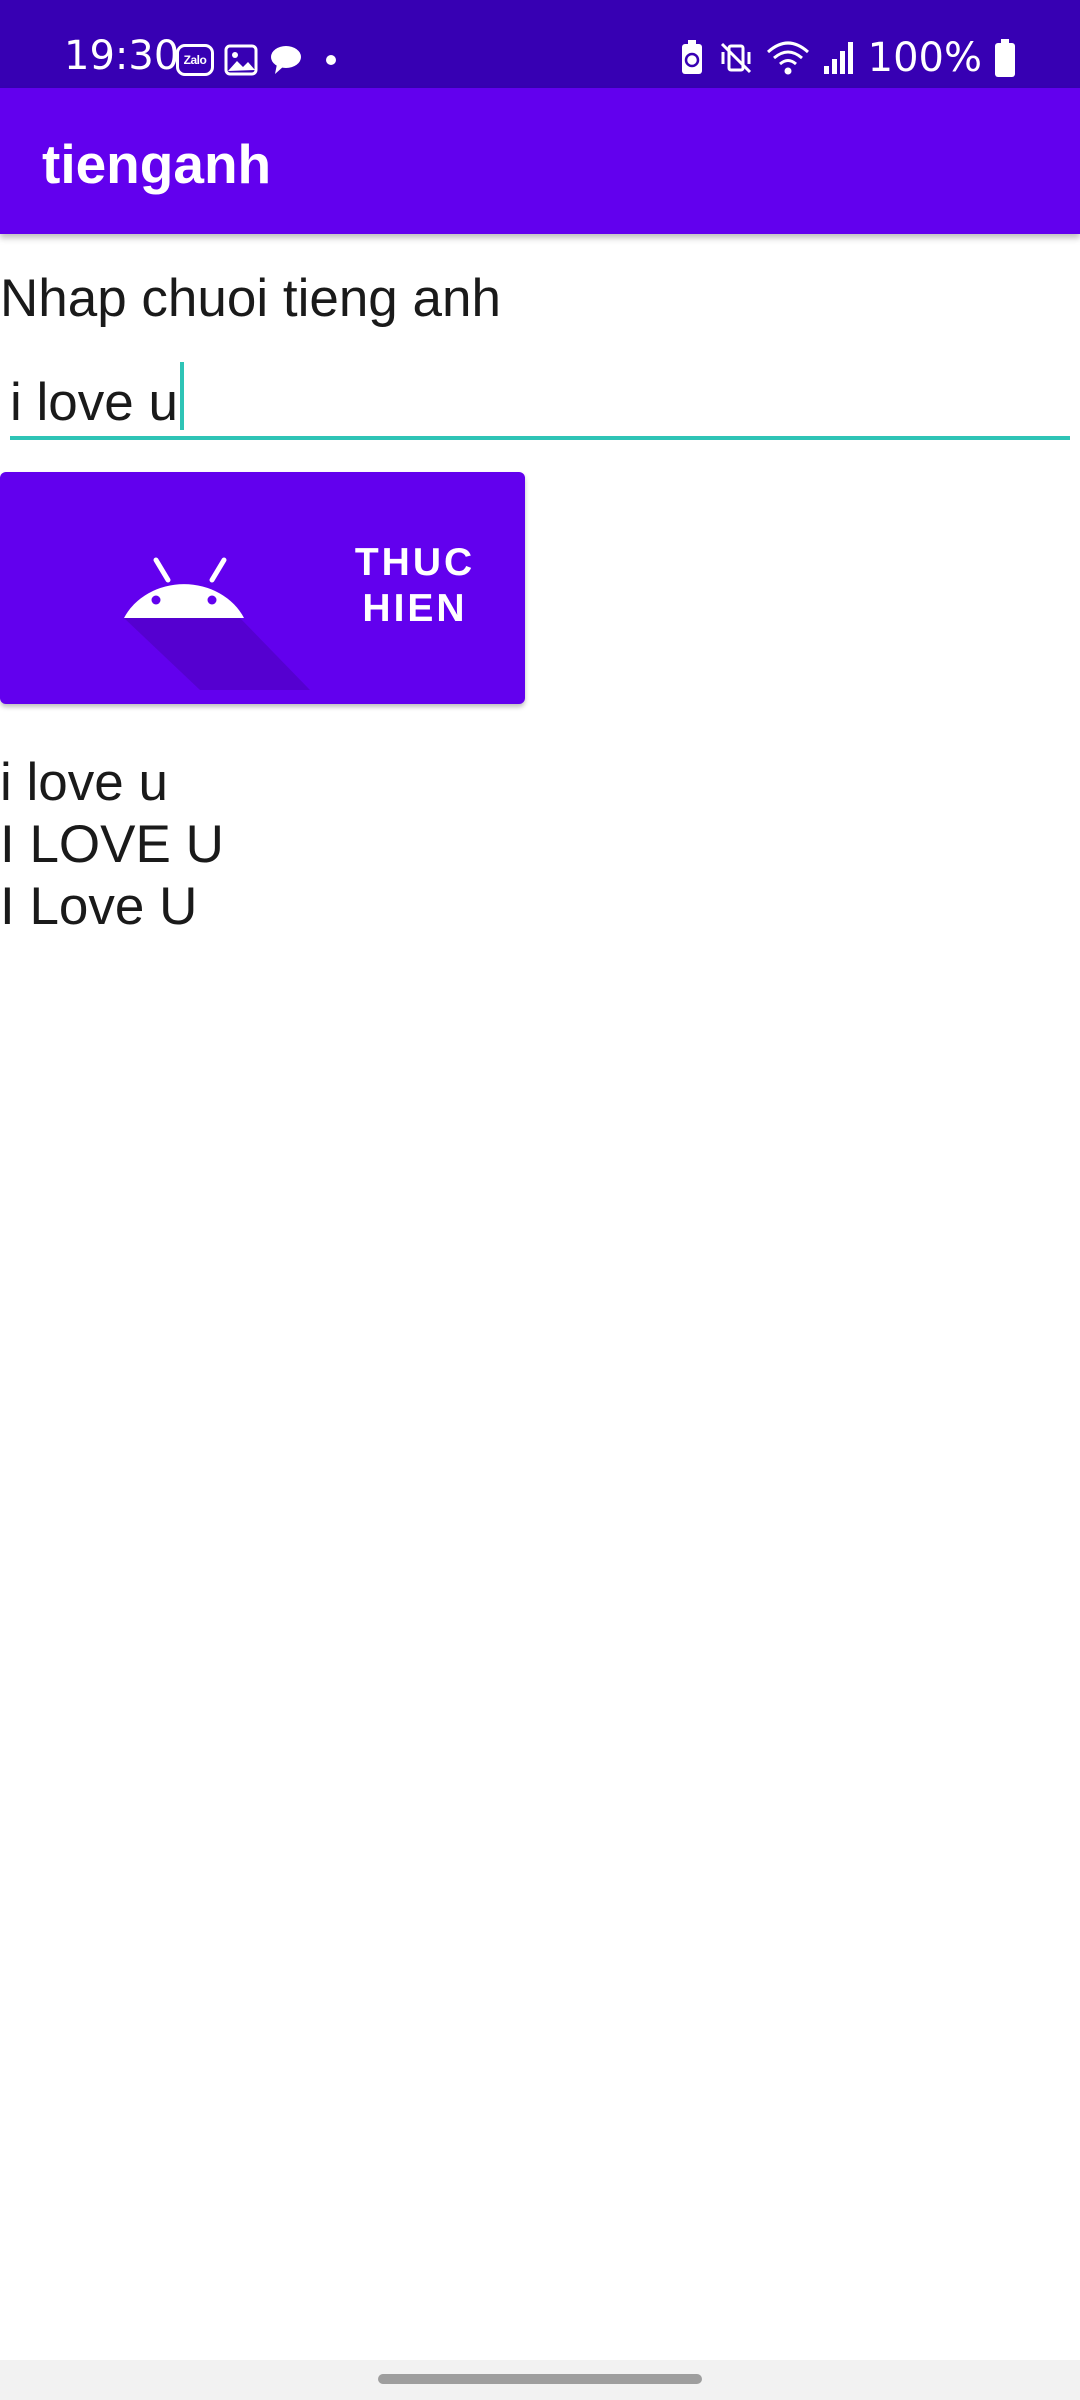  I want to click on battery-icon, so click(1005, 58).